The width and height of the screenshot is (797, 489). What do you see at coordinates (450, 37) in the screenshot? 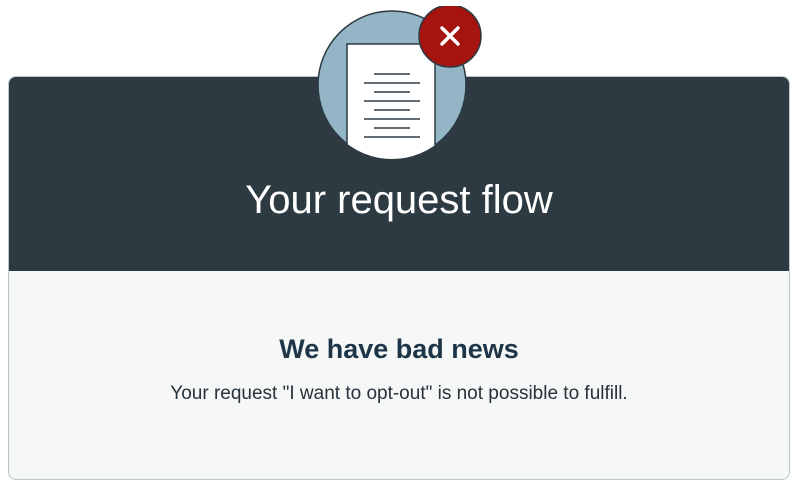
I see `error-badge-icon` at bounding box center [450, 37].